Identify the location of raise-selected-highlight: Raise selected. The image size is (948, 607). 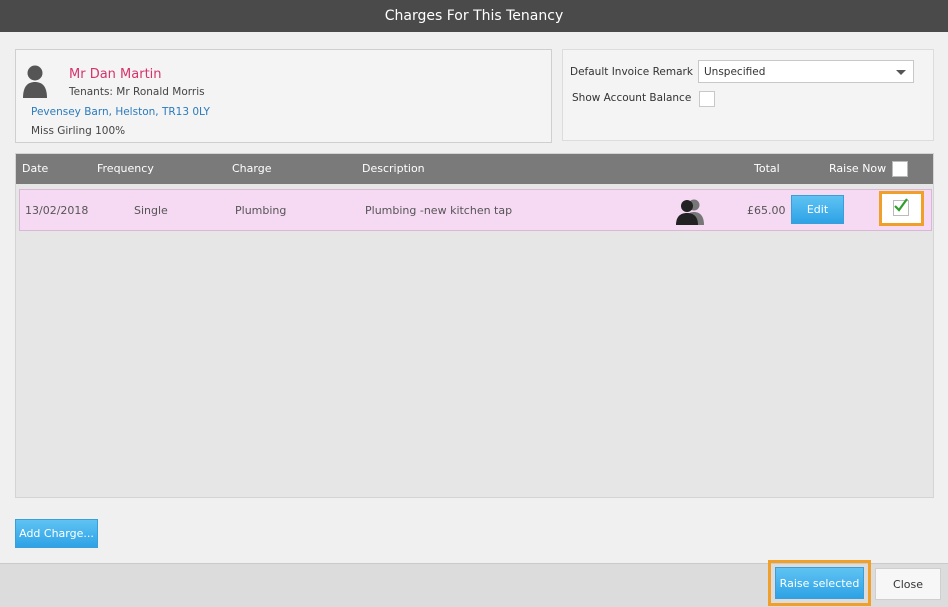
(819, 583).